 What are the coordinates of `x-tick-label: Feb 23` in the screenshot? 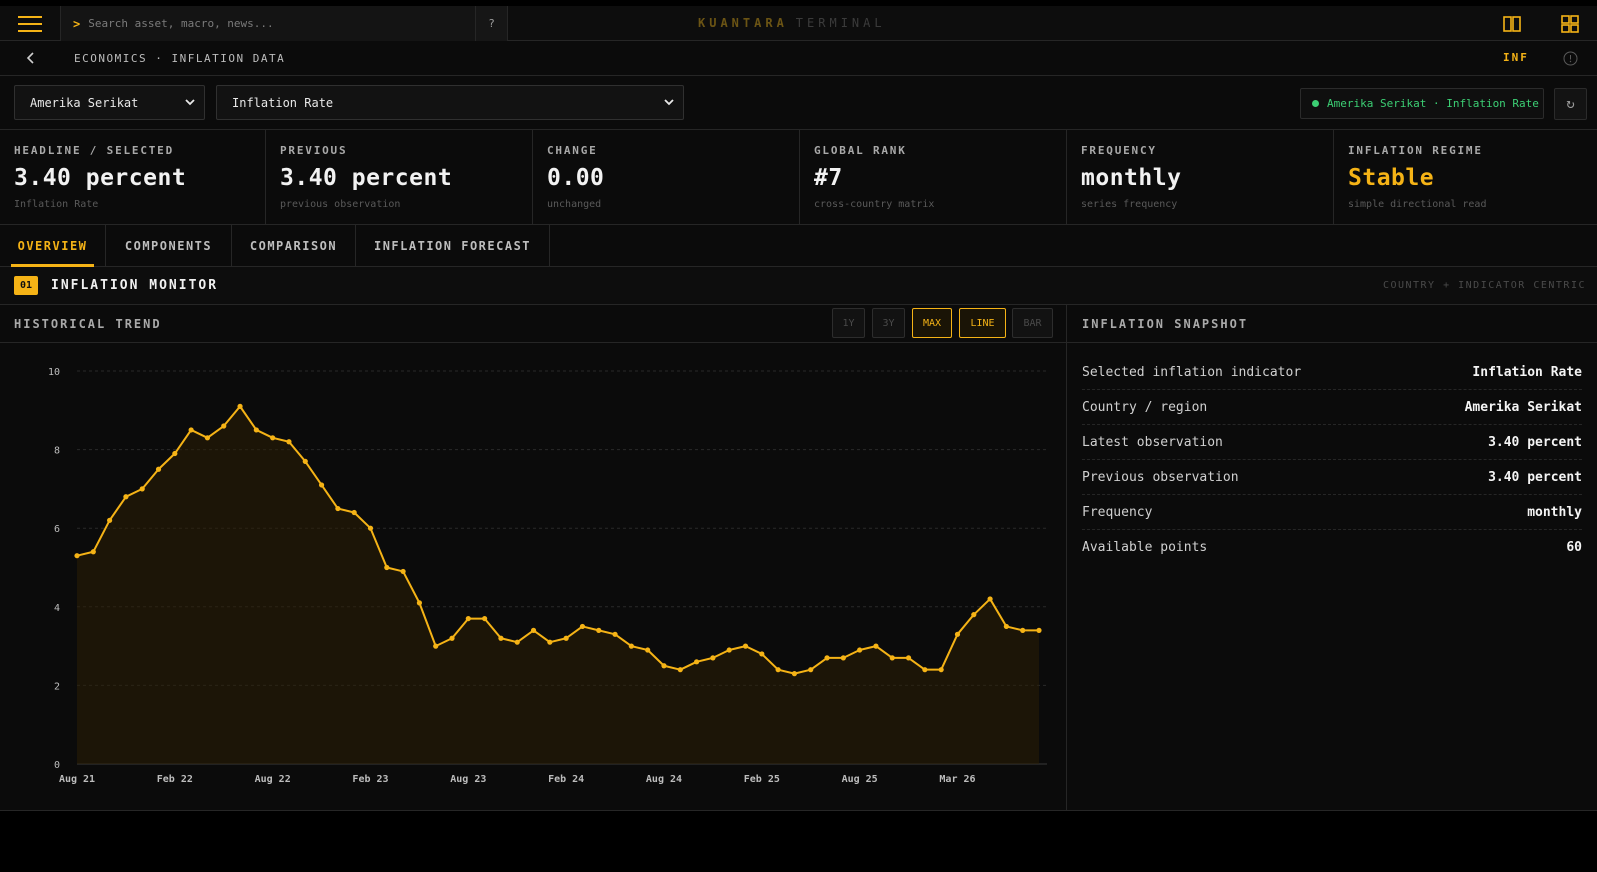 It's located at (370, 779).